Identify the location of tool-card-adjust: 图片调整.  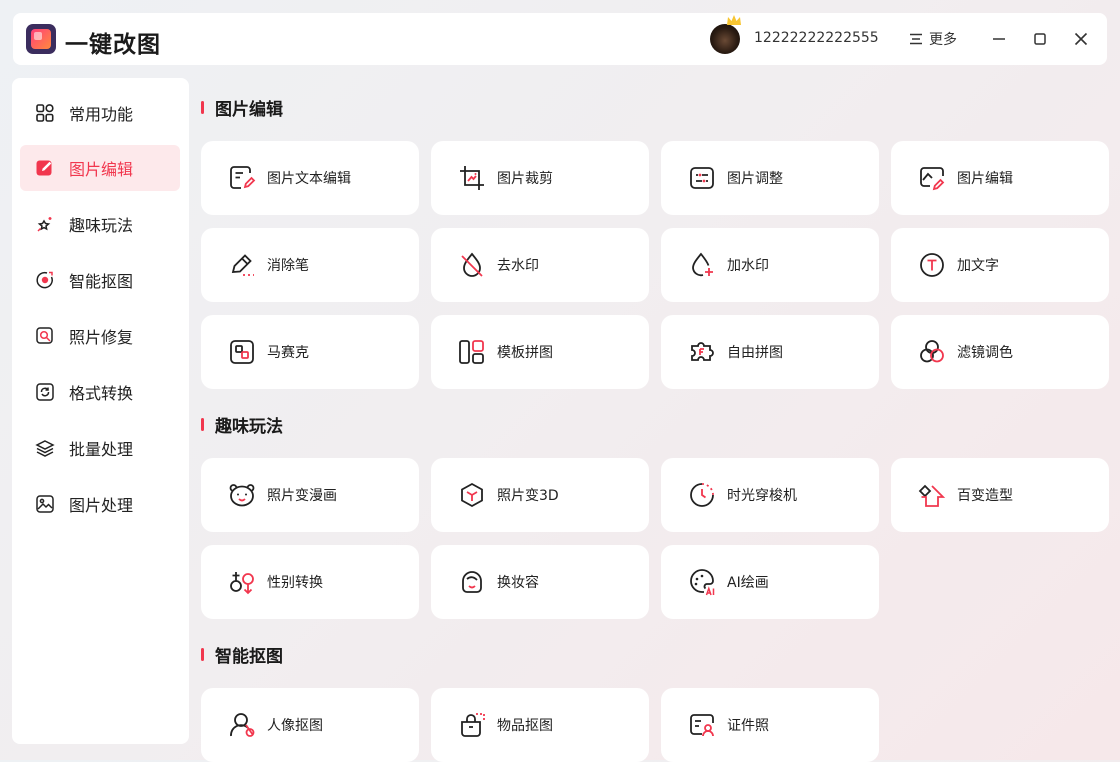
(770, 178).